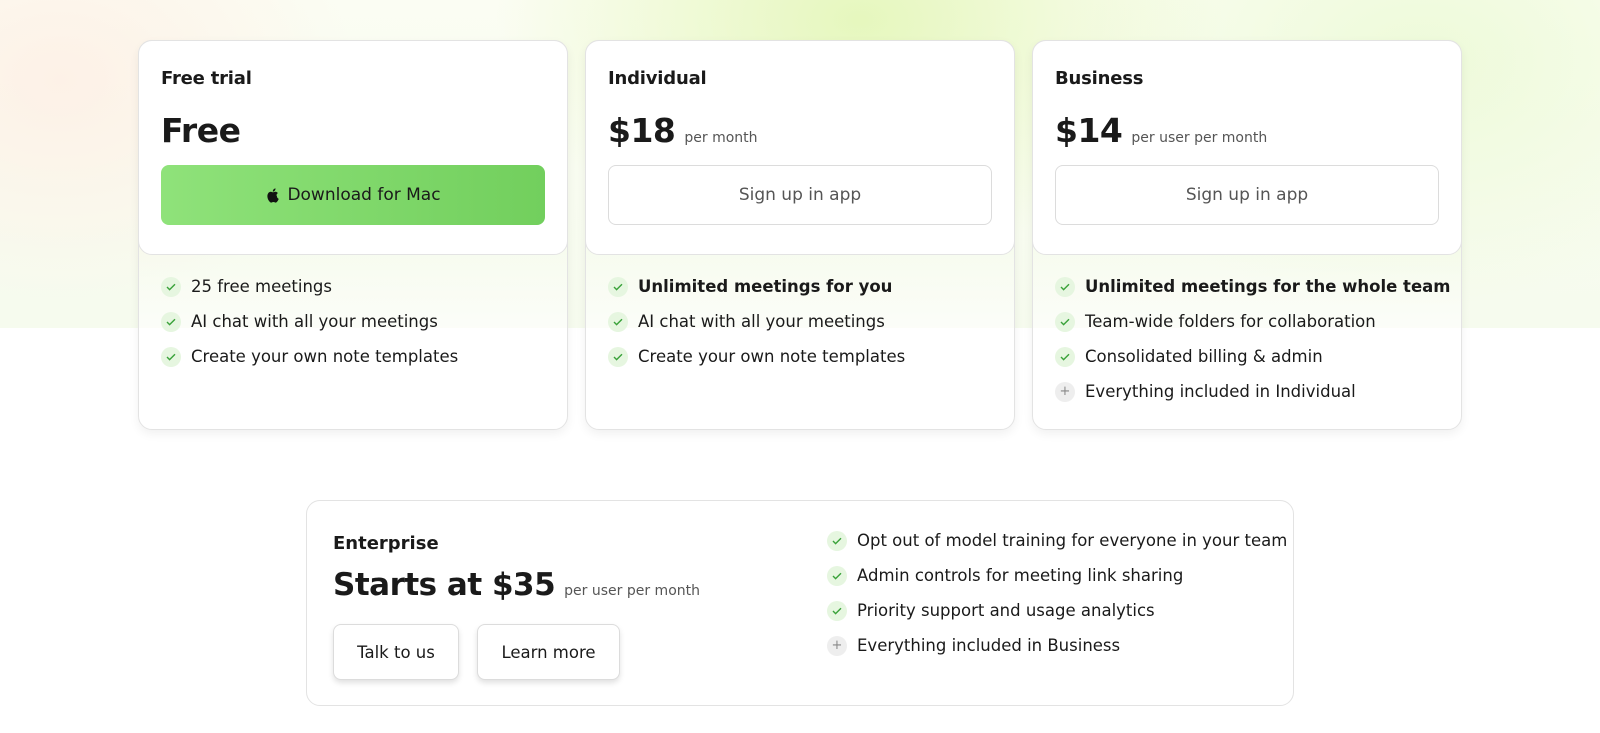 The image size is (1600, 733). Describe the element at coordinates (1268, 286) in the screenshot. I see `feature-text: Unlimited meetings for the whole team` at that location.